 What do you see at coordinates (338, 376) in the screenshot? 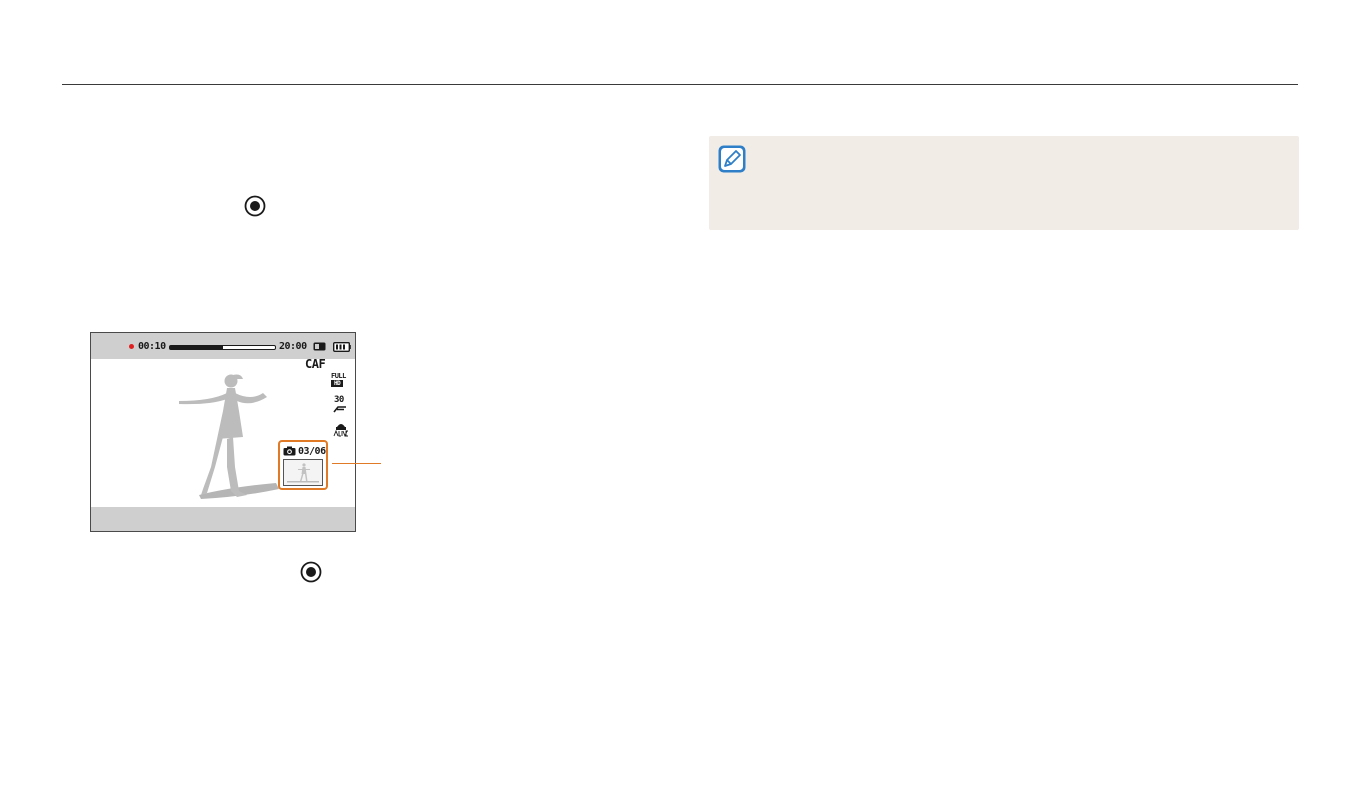
I see `resolution-label: FULL` at bounding box center [338, 376].